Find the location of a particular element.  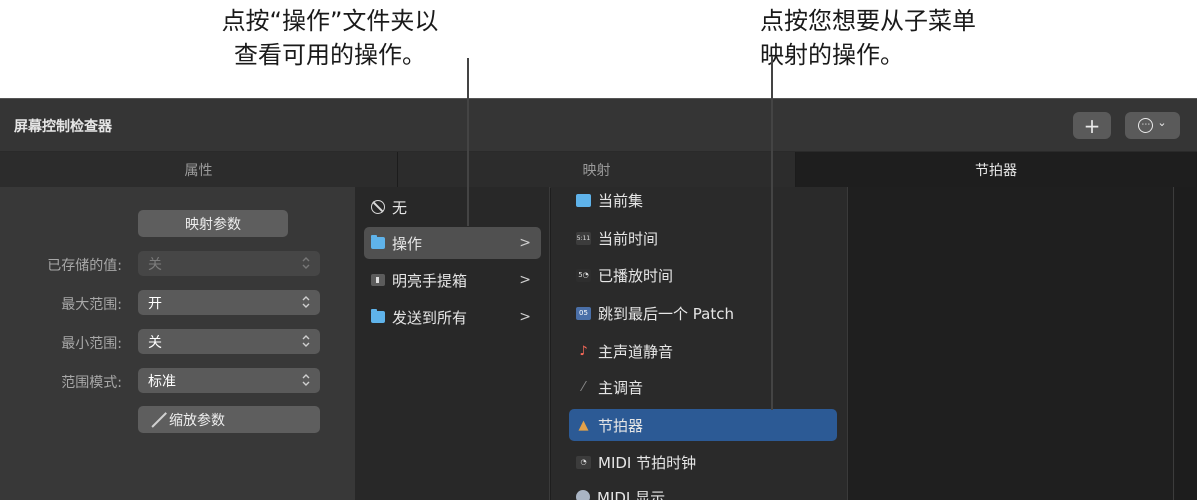

more-options-button: ⋯ ⌄ is located at coordinates (1152, 125).